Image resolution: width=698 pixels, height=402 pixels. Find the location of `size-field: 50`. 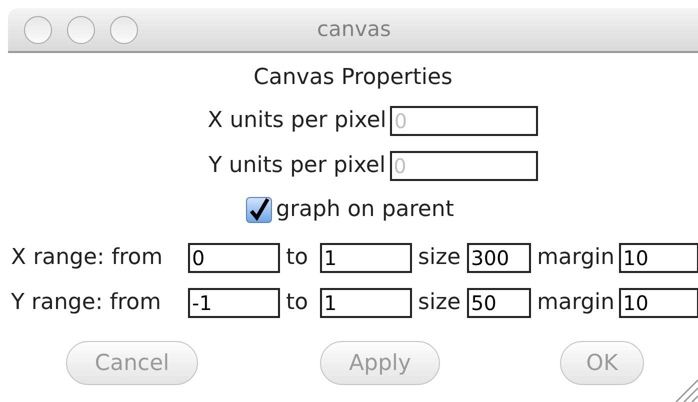

size-field: 50 is located at coordinates (499, 303).